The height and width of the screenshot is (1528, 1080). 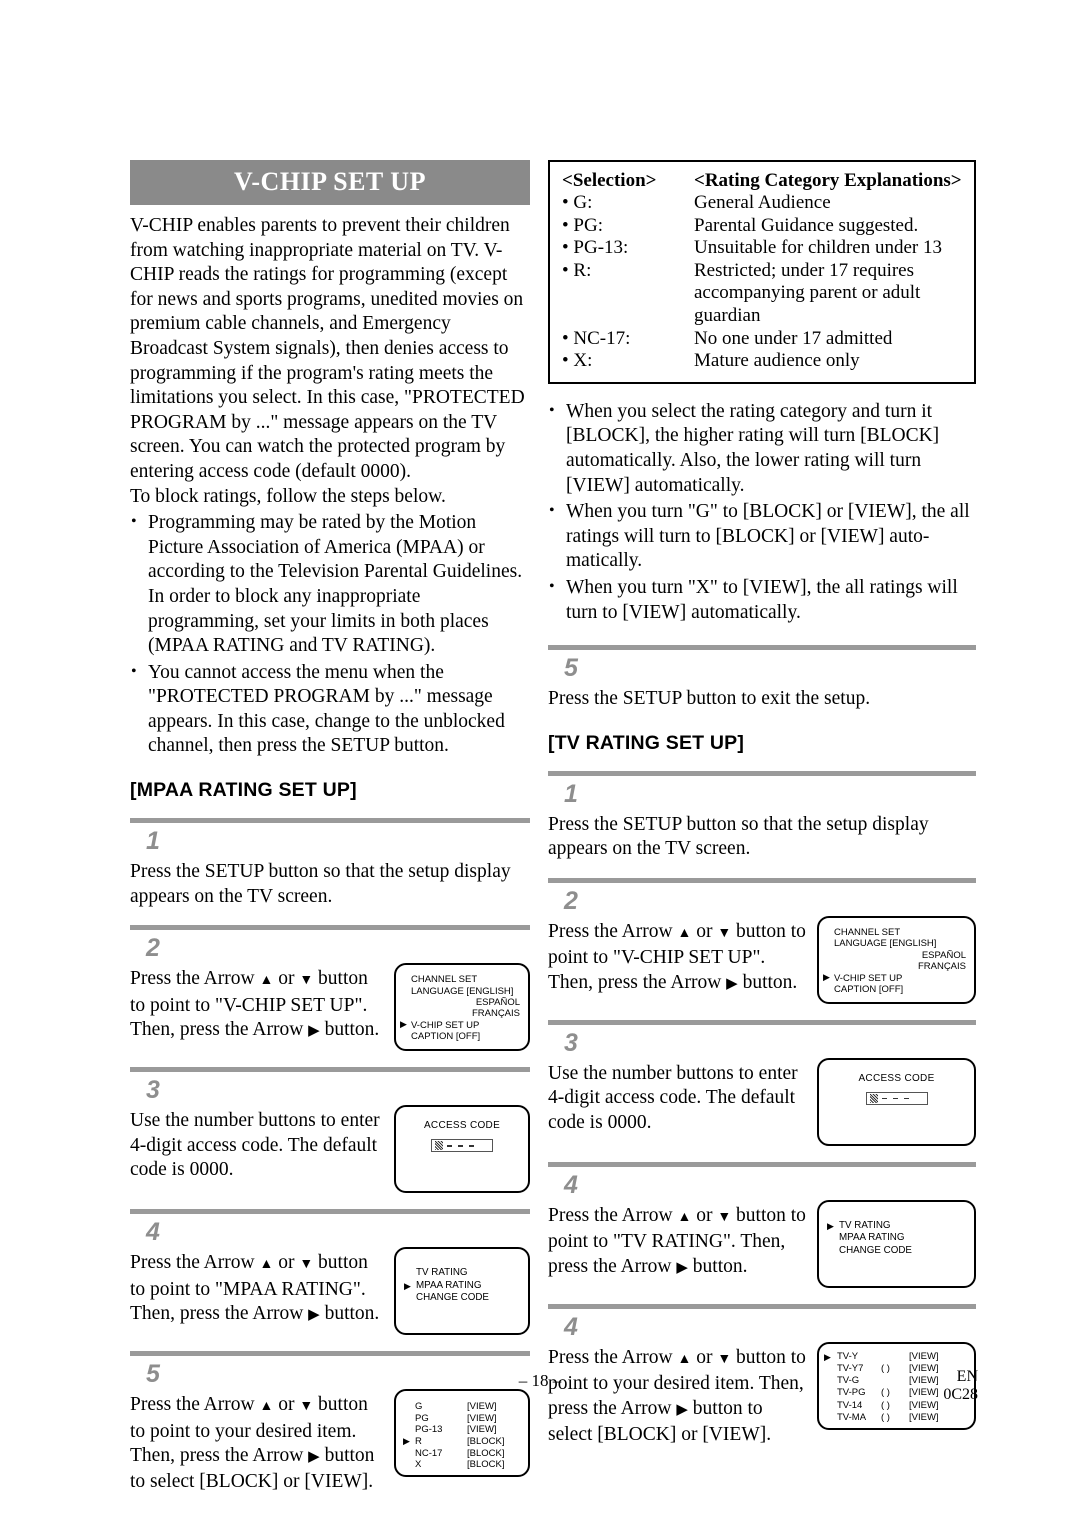 I want to click on rating-selection: • X:, so click(x=577, y=361).